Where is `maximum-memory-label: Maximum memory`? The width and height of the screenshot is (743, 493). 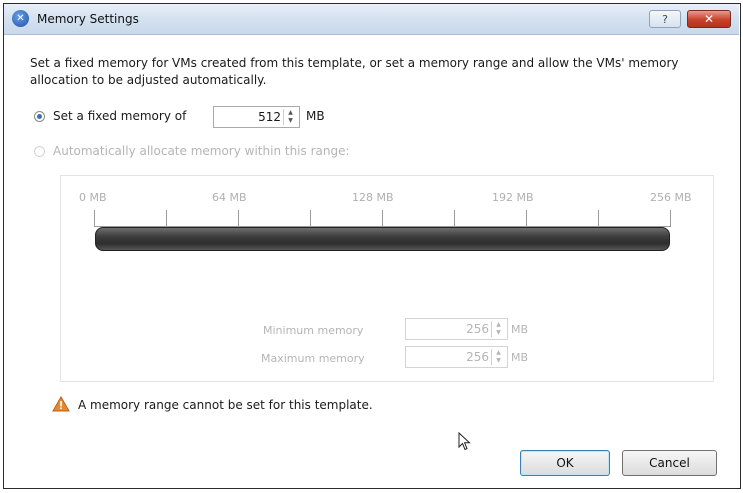 maximum-memory-label: Maximum memory is located at coordinates (313, 358).